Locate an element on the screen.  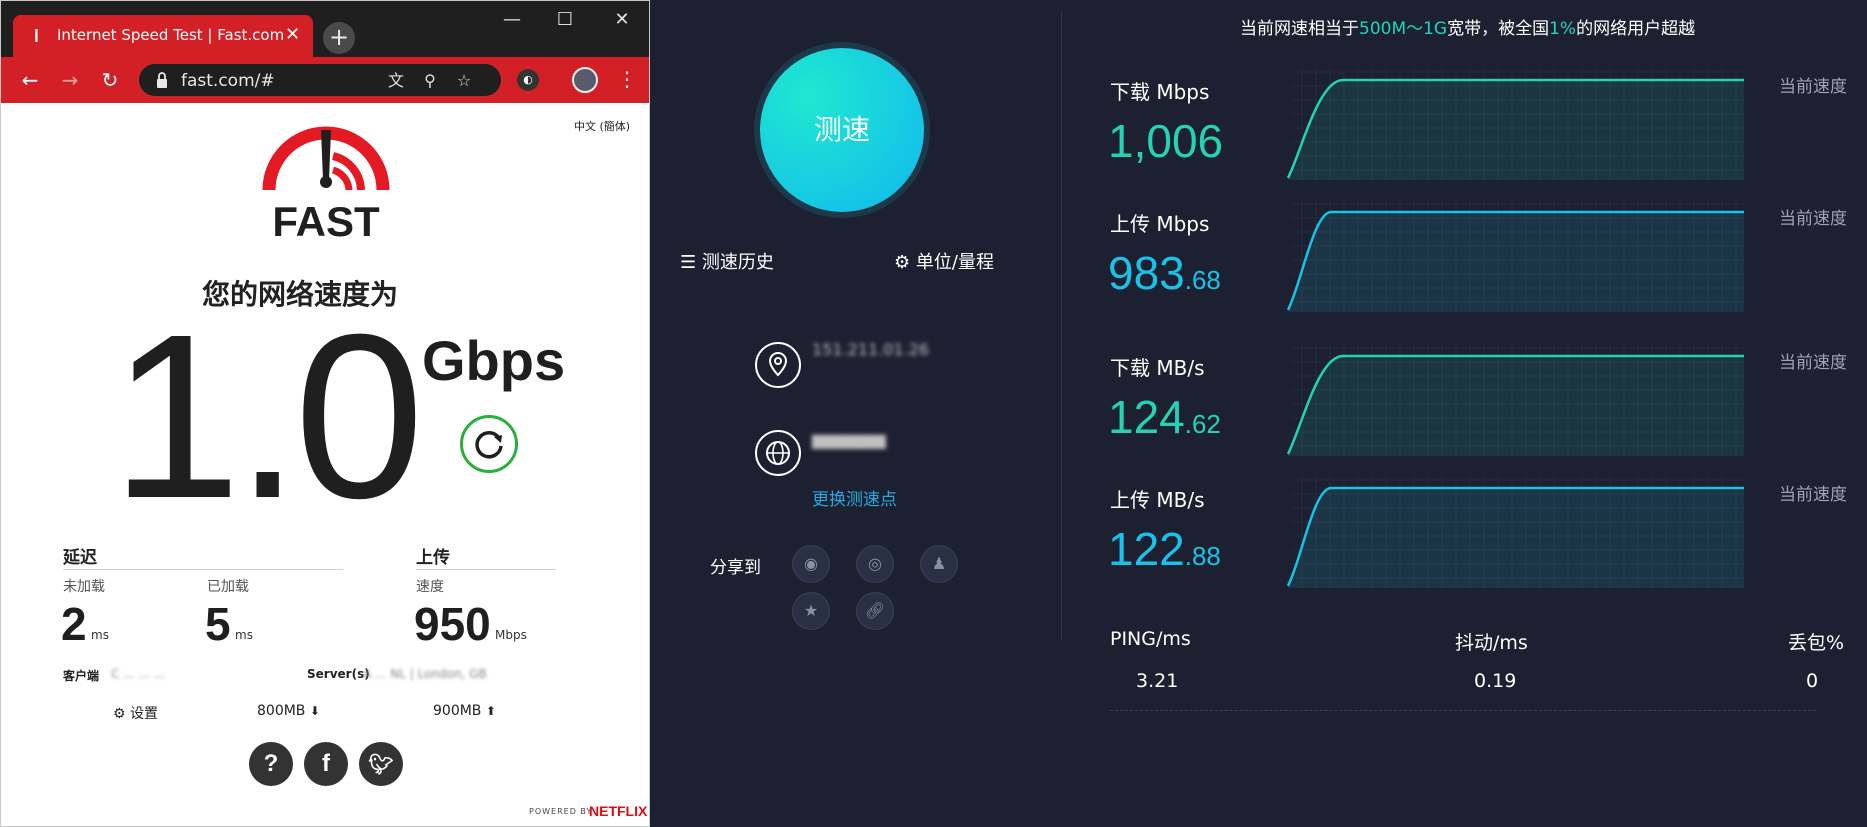
menu-dots-icon: ⋮ is located at coordinates (627, 79).